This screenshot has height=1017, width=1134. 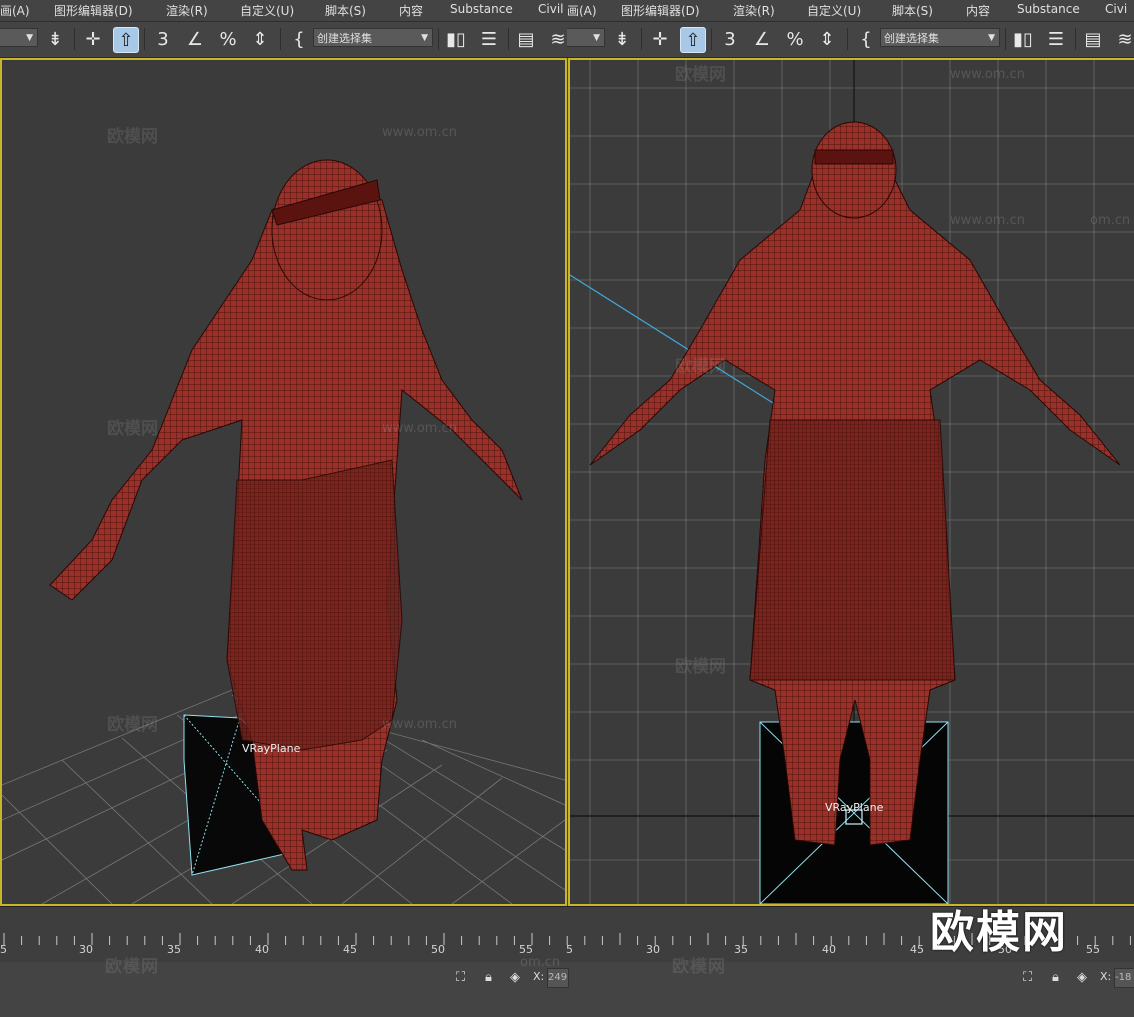 What do you see at coordinates (550, 9) in the screenshot?
I see `menu-civil: Civil` at bounding box center [550, 9].